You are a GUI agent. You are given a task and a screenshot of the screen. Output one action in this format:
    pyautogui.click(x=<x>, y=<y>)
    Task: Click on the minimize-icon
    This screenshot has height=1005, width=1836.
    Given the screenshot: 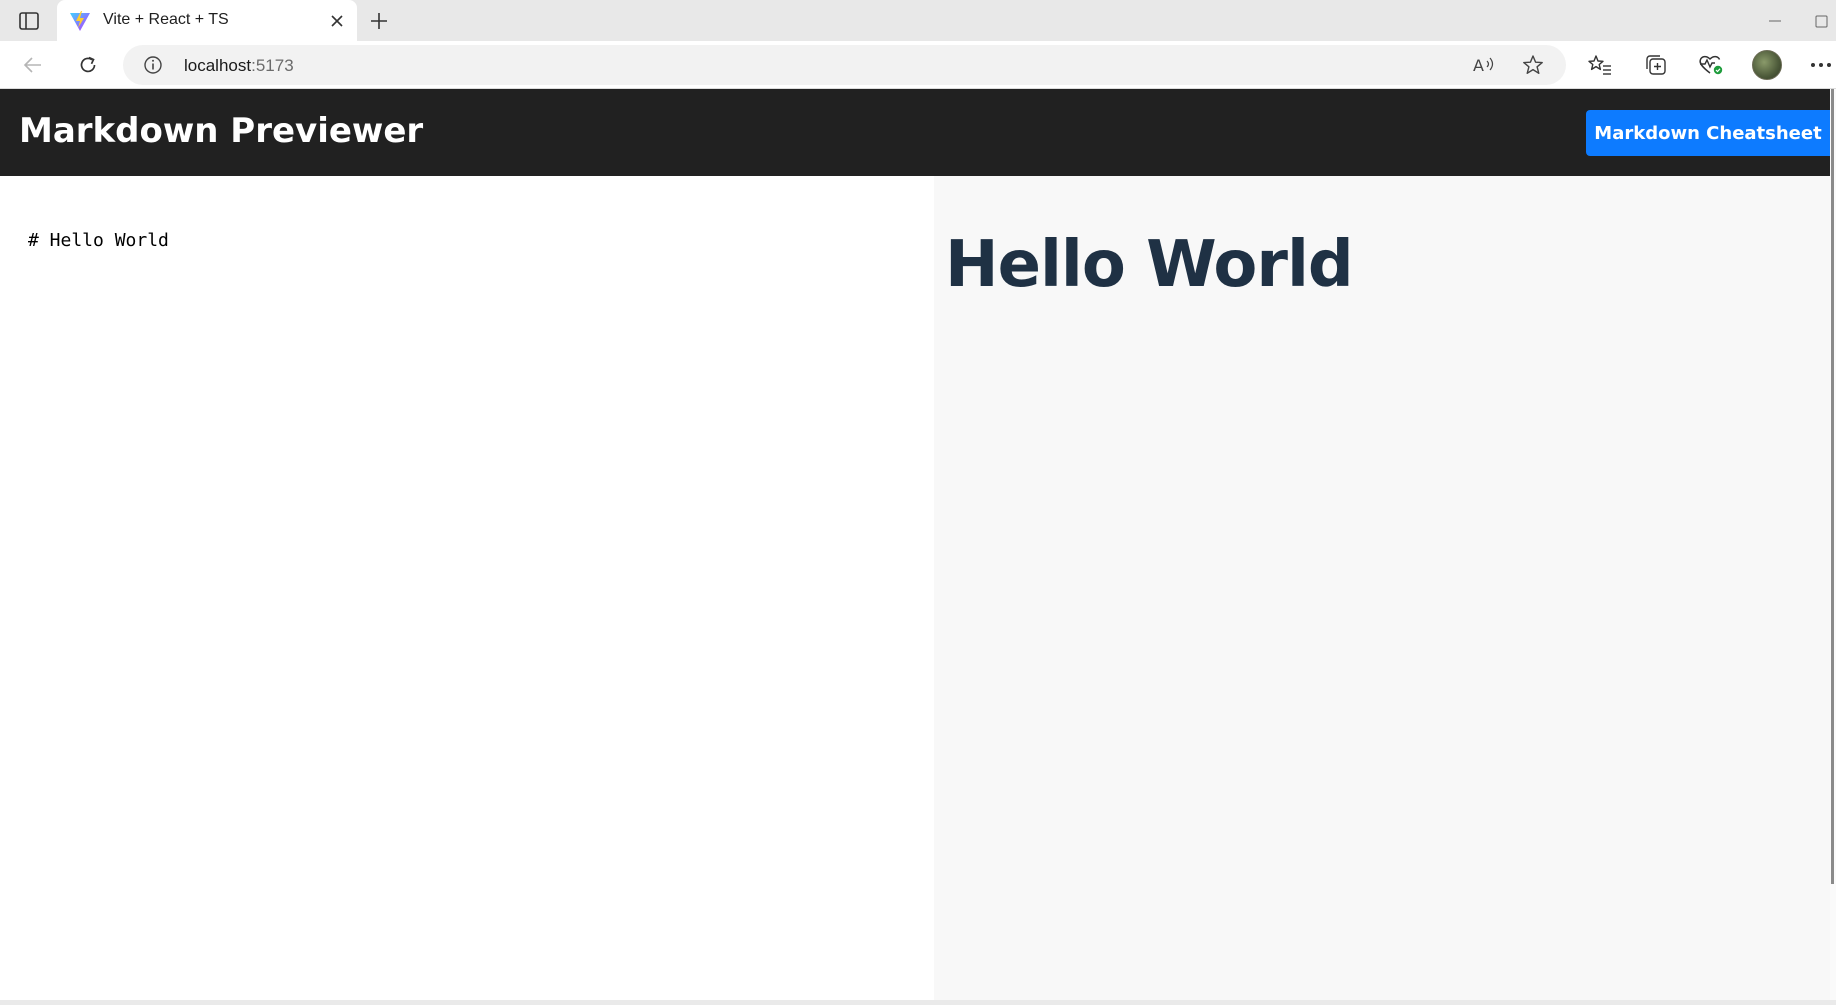 What is the action you would take?
    pyautogui.click(x=1775, y=21)
    